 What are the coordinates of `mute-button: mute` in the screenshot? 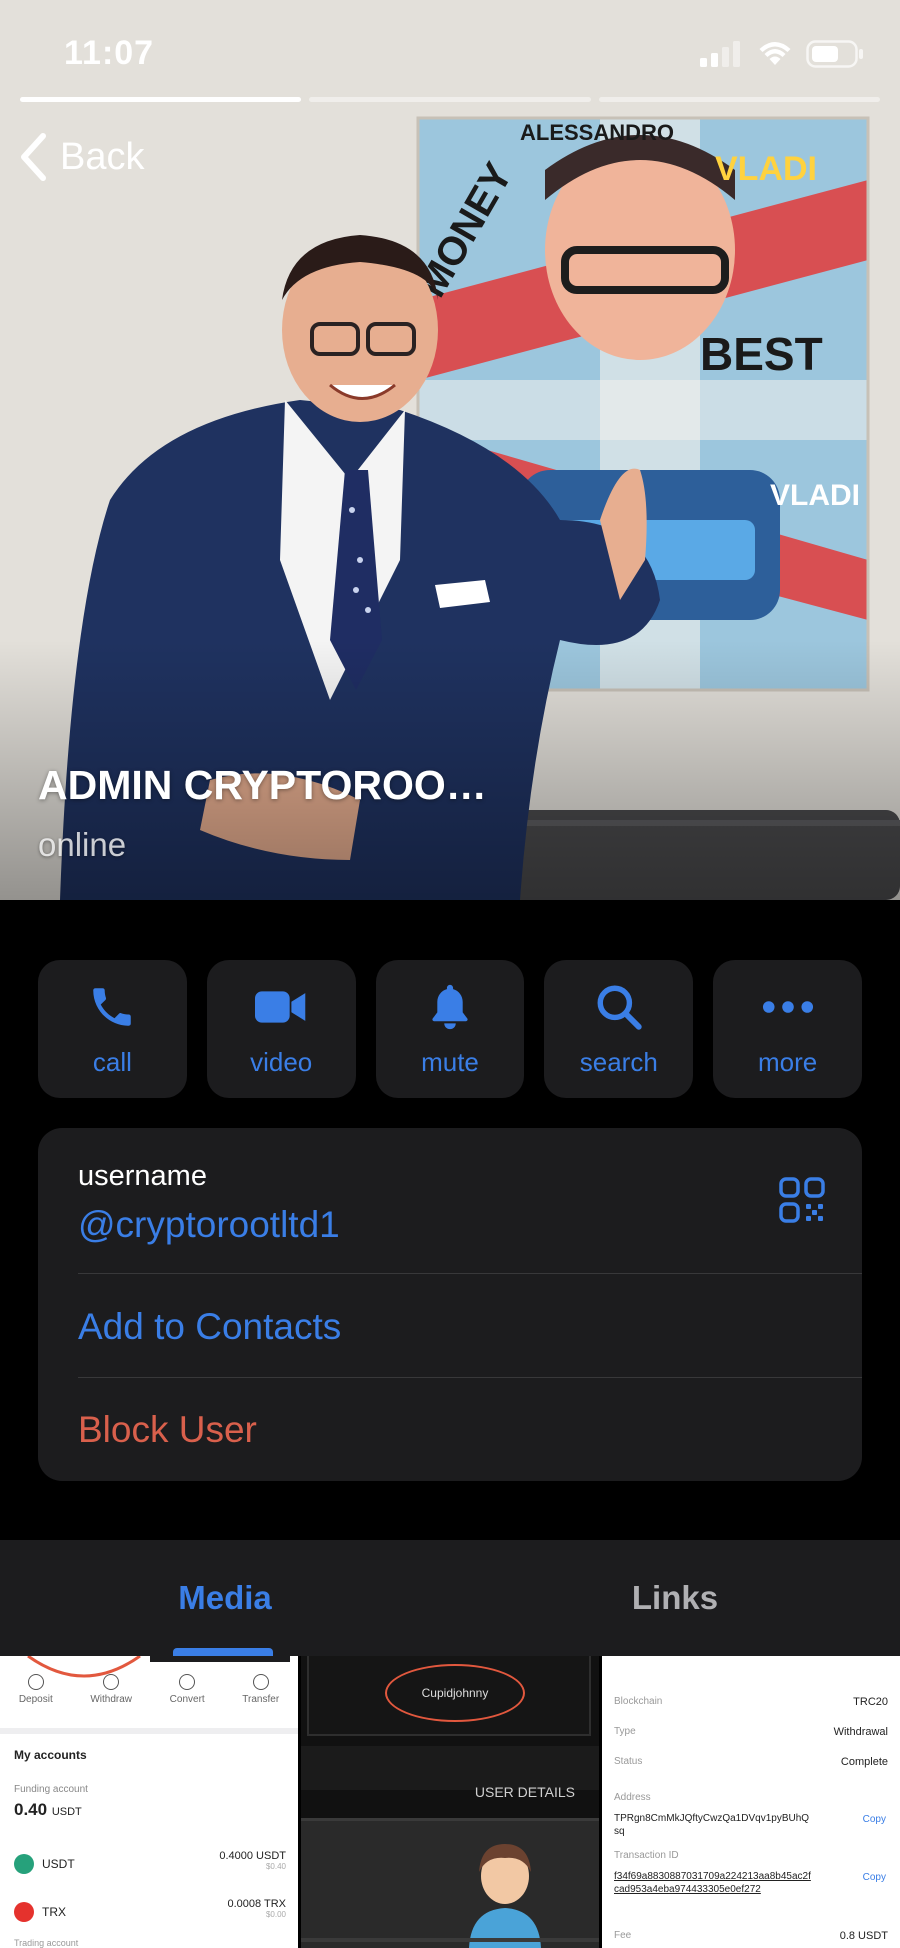 It's located at (450, 1029).